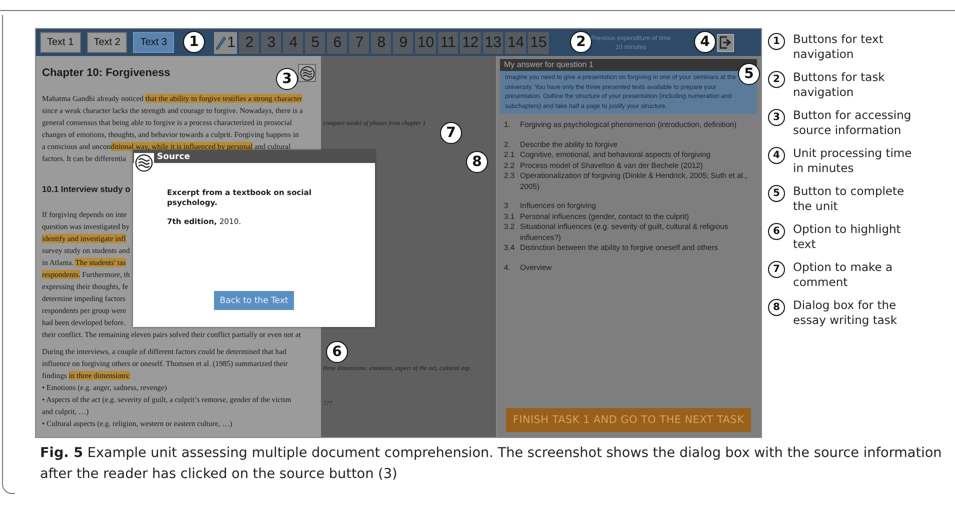 This screenshot has width=955, height=506. I want to click on task-button: 12, so click(470, 43).